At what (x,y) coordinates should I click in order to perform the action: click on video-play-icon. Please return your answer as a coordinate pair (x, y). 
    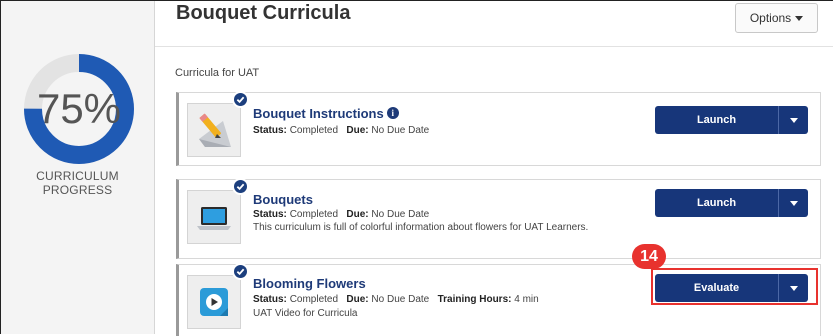
    Looking at the image, I should click on (214, 302).